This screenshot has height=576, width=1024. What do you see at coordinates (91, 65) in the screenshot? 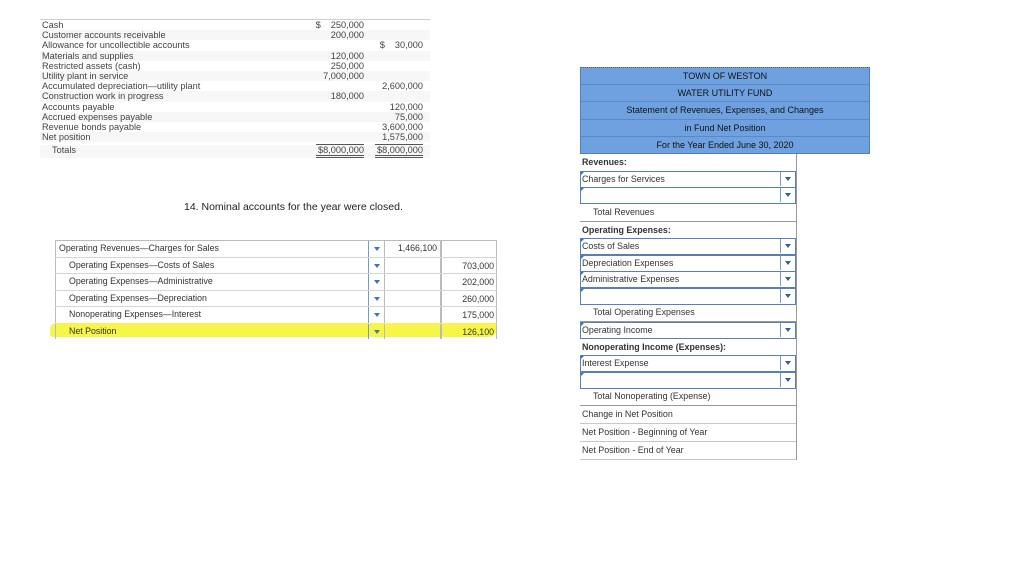
I see `account-name: Restricted assets (cash)` at bounding box center [91, 65].